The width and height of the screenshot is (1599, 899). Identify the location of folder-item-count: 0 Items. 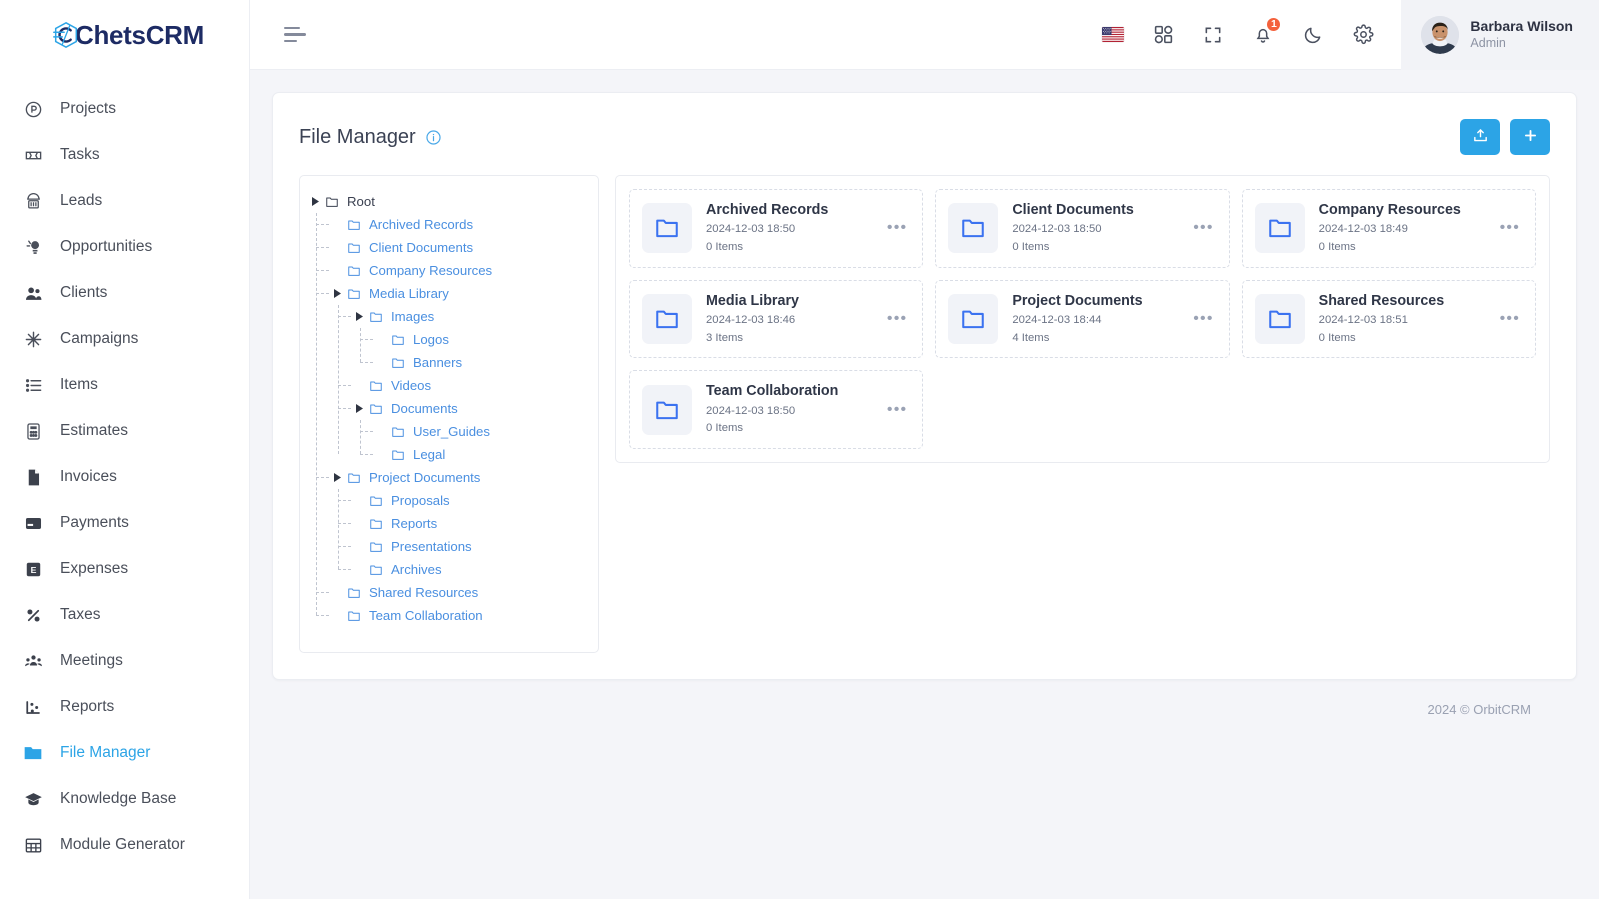
(1337, 246).